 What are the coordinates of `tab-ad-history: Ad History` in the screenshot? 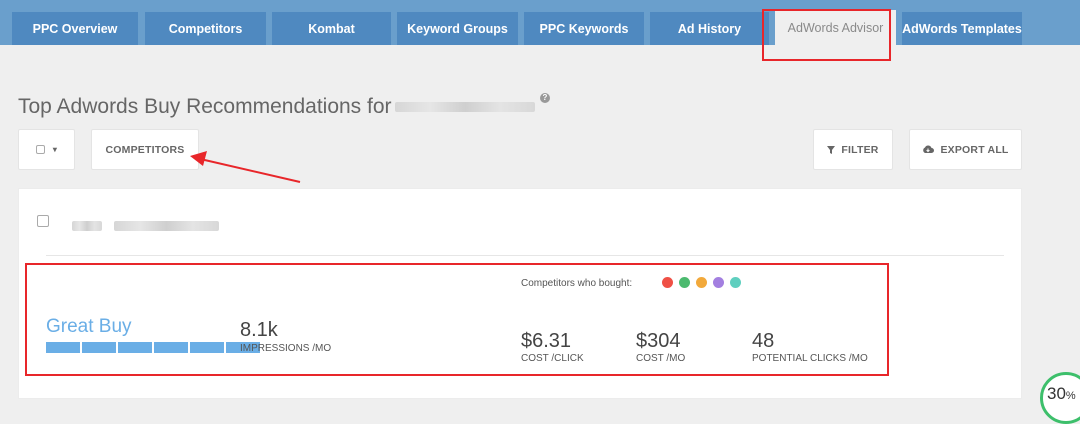 It's located at (709, 28).